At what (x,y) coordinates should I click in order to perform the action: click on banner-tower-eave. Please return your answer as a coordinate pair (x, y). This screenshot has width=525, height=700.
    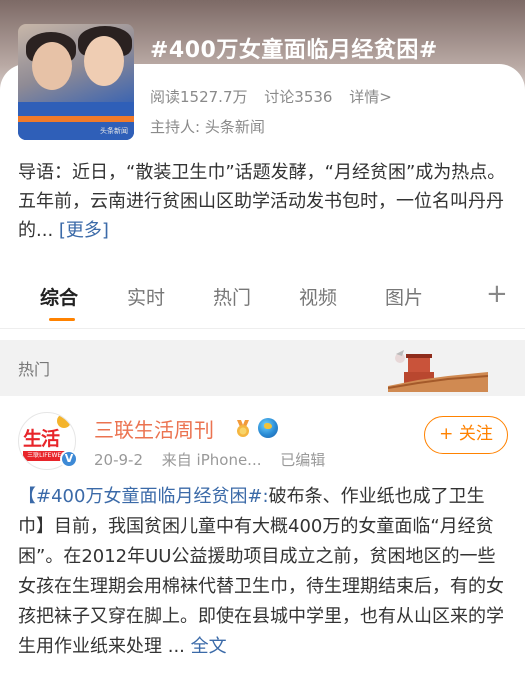
    Looking at the image, I should click on (419, 356).